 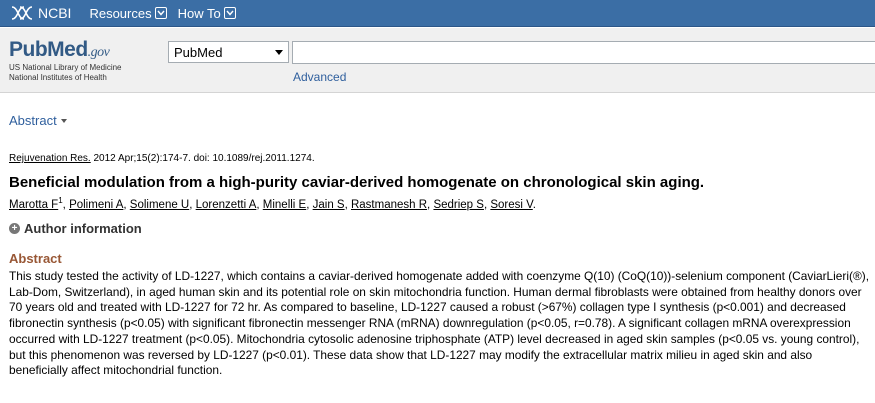 What do you see at coordinates (60, 200) in the screenshot?
I see `affiliation-sup: 1` at bounding box center [60, 200].